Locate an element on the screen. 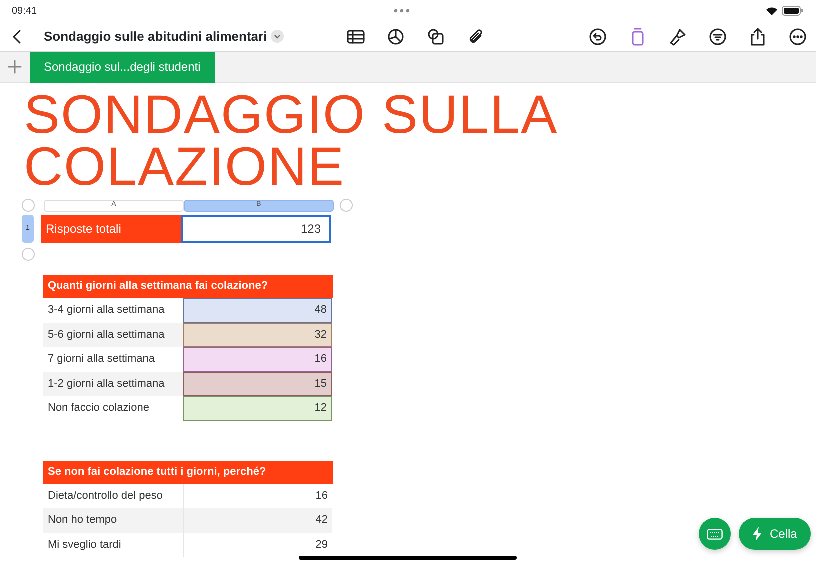  table-cell: 15 is located at coordinates (257, 384).